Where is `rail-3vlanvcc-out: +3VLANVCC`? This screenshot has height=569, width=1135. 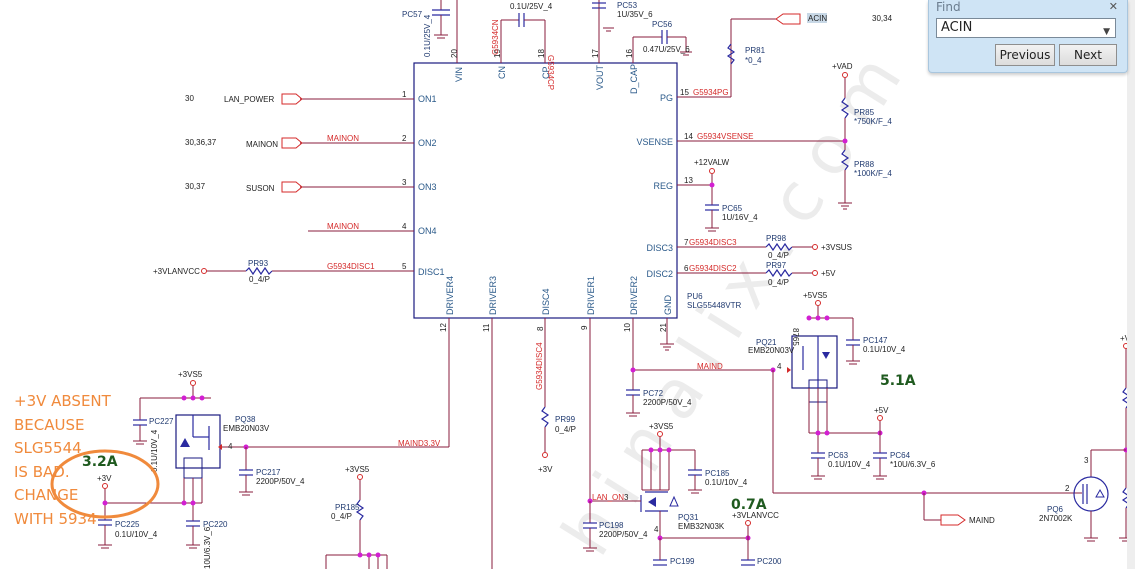 rail-3vlanvcc-out: +3VLANVCC is located at coordinates (755, 535).